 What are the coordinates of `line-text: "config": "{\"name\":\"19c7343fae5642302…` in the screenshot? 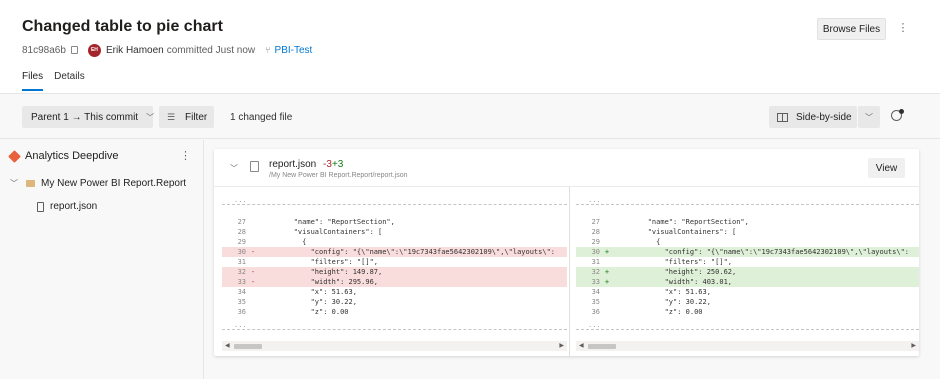 It's located at (408, 252).